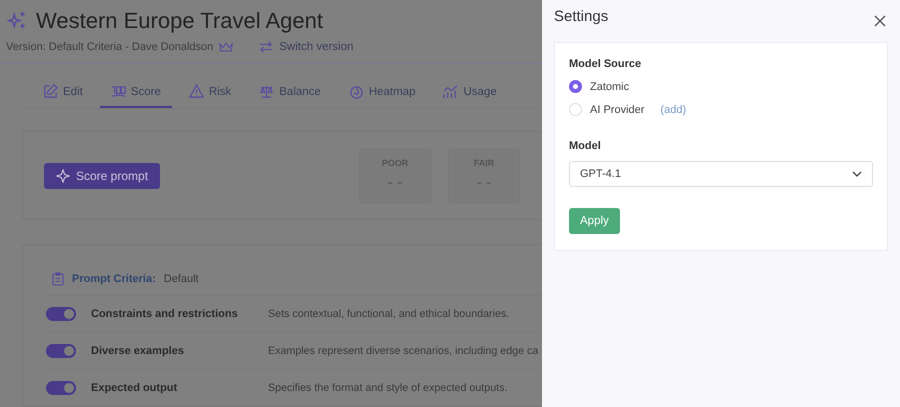 This screenshot has width=900, height=407. Describe the element at coordinates (102, 175) in the screenshot. I see `score-prompt-button: Score prompt` at that location.